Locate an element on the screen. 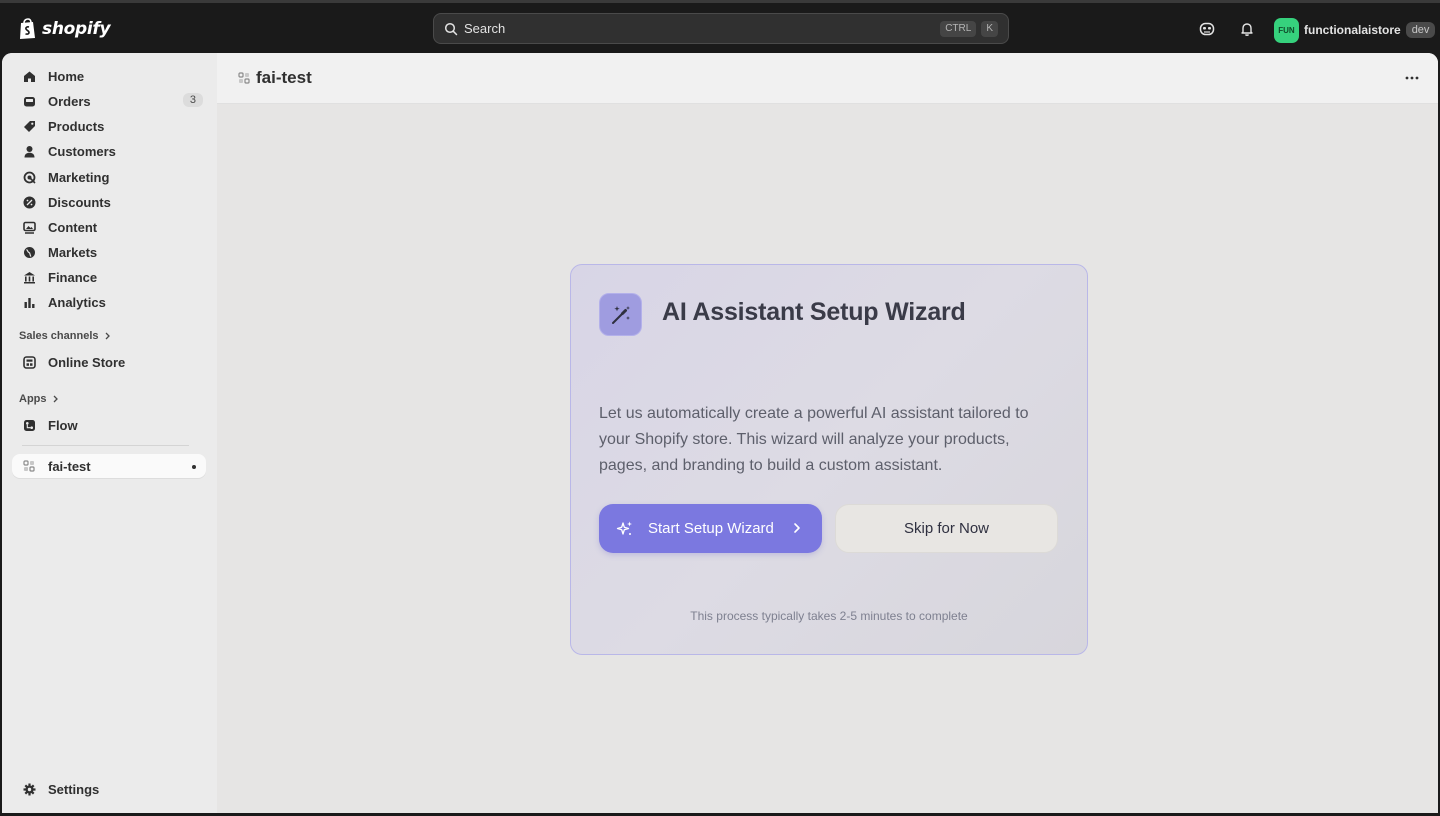  person-icon is located at coordinates (29, 151).